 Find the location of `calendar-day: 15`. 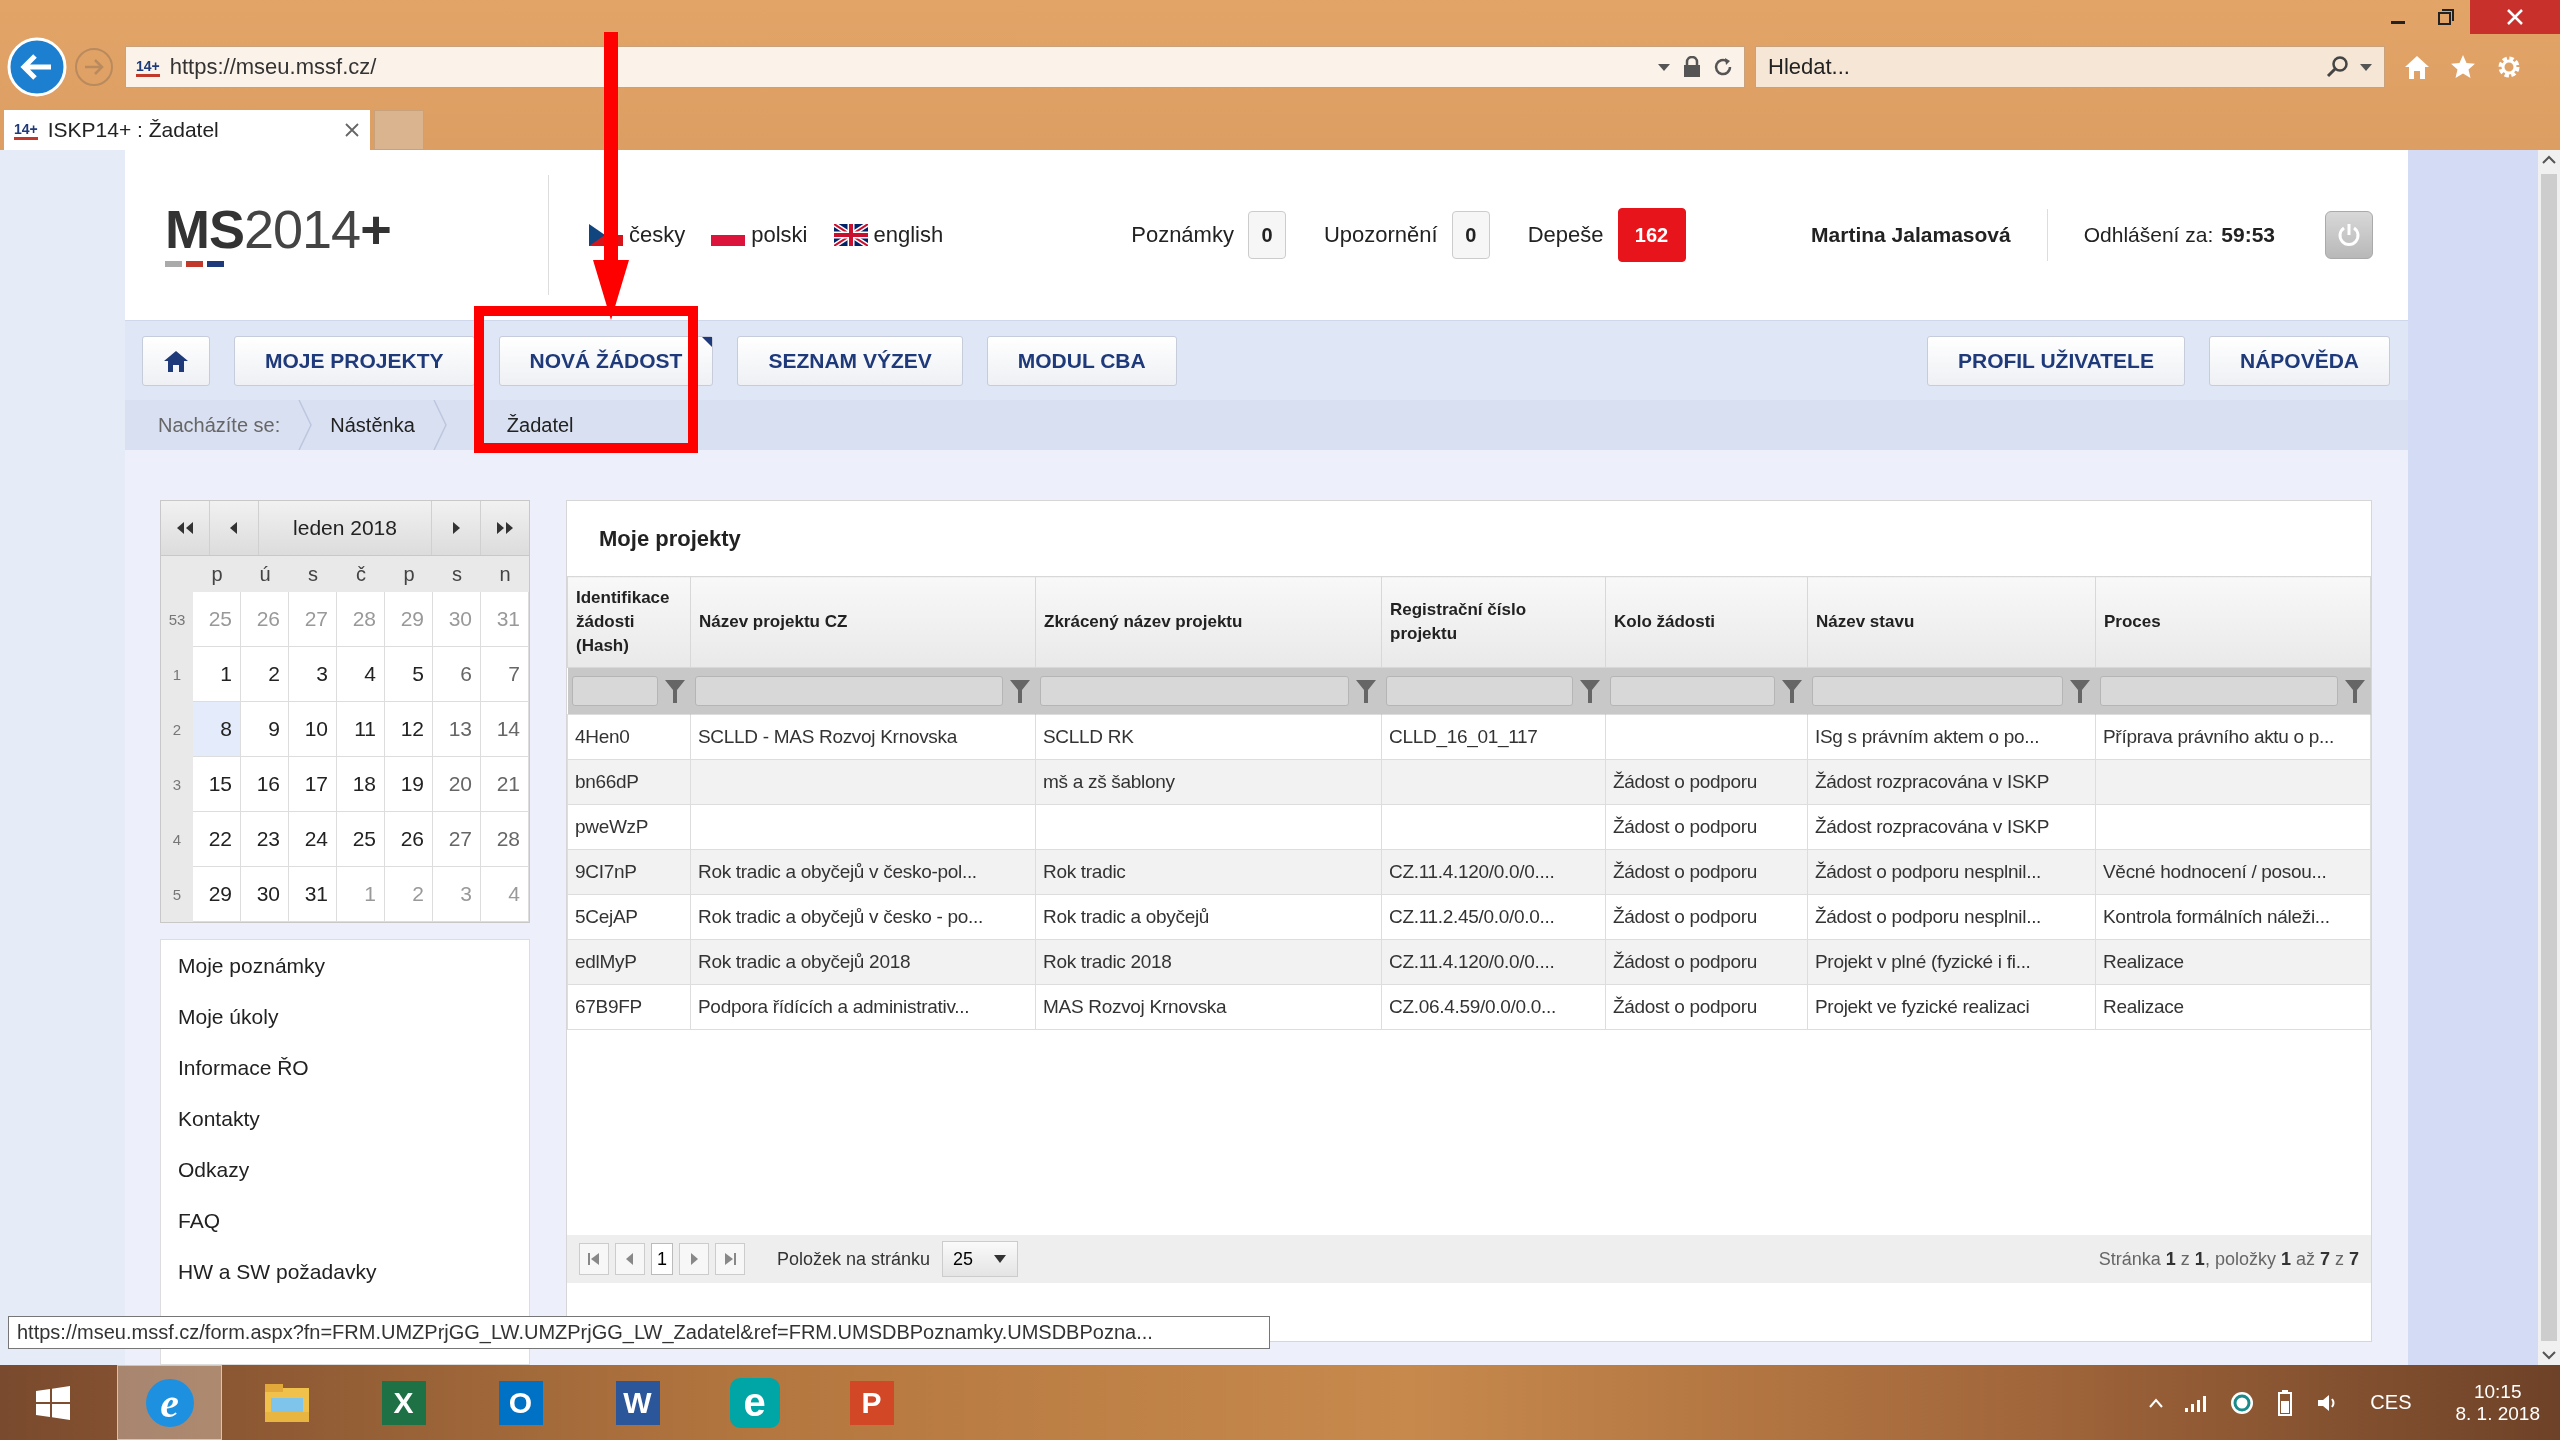

calendar-day: 15 is located at coordinates (217, 784).